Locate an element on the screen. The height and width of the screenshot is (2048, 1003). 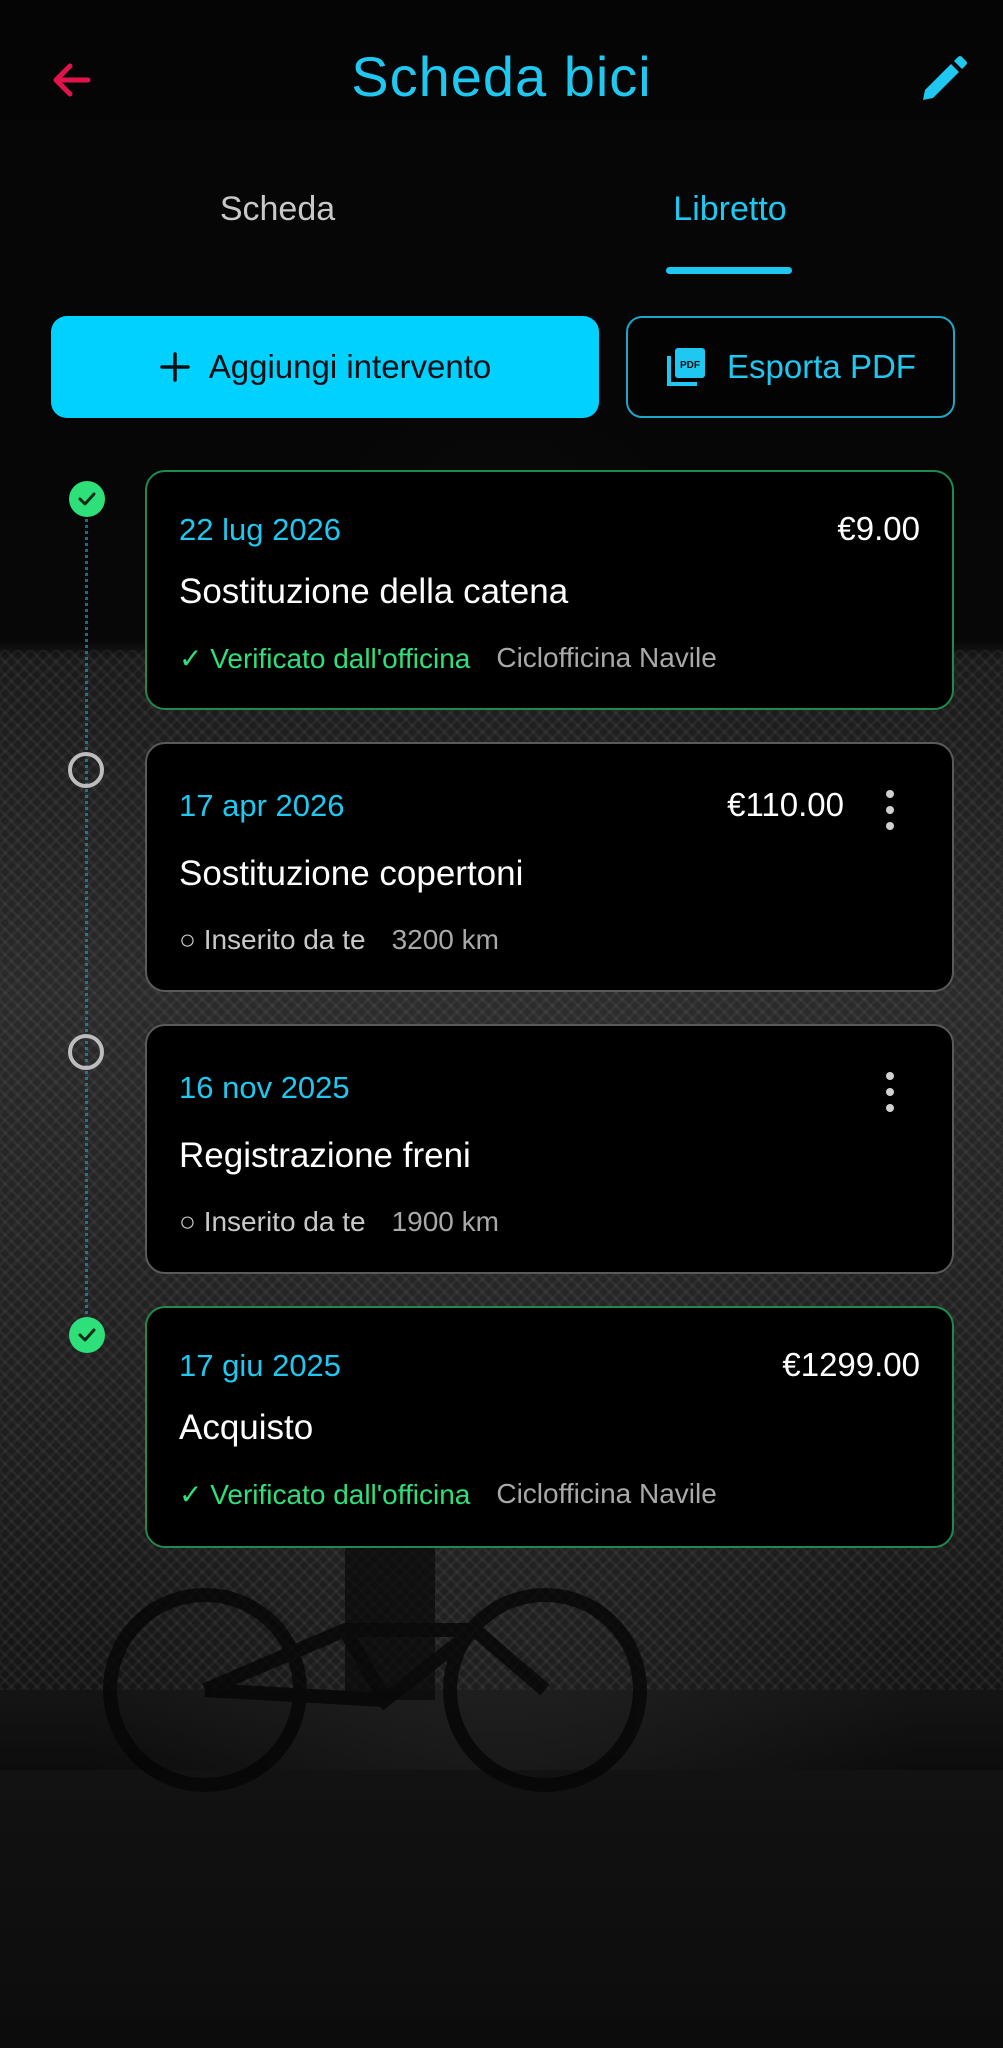
active-tab-indicator is located at coordinates (729, 270).